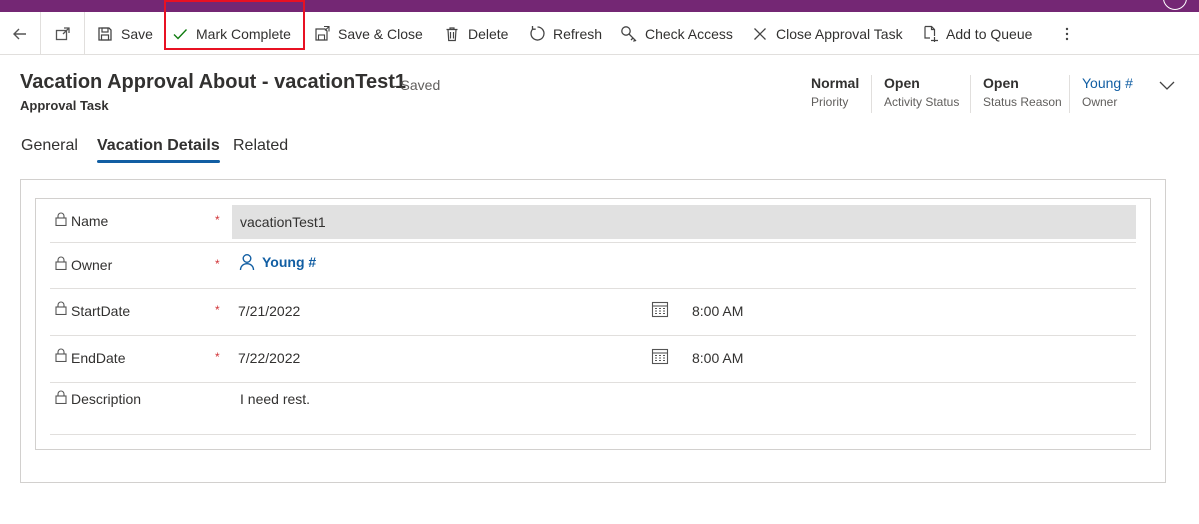 This screenshot has width=1199, height=524. I want to click on save-close-button: Save & Close, so click(368, 33).